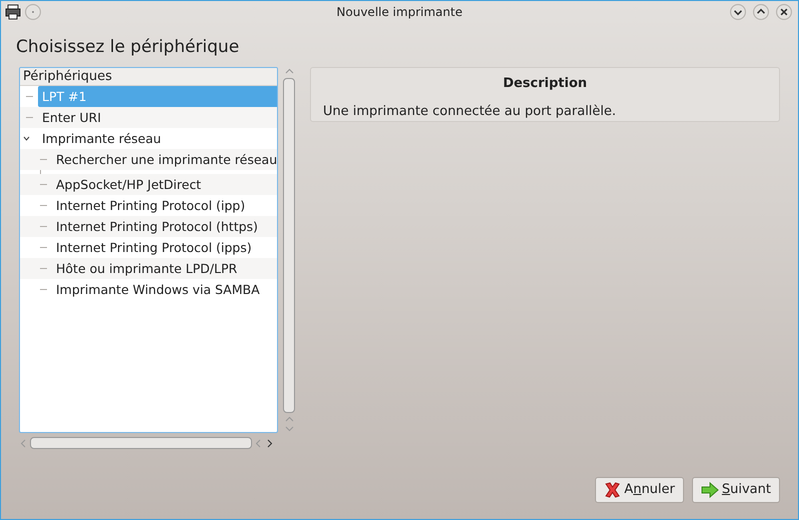 This screenshot has height=520, width=799. I want to click on close-button, so click(784, 12).